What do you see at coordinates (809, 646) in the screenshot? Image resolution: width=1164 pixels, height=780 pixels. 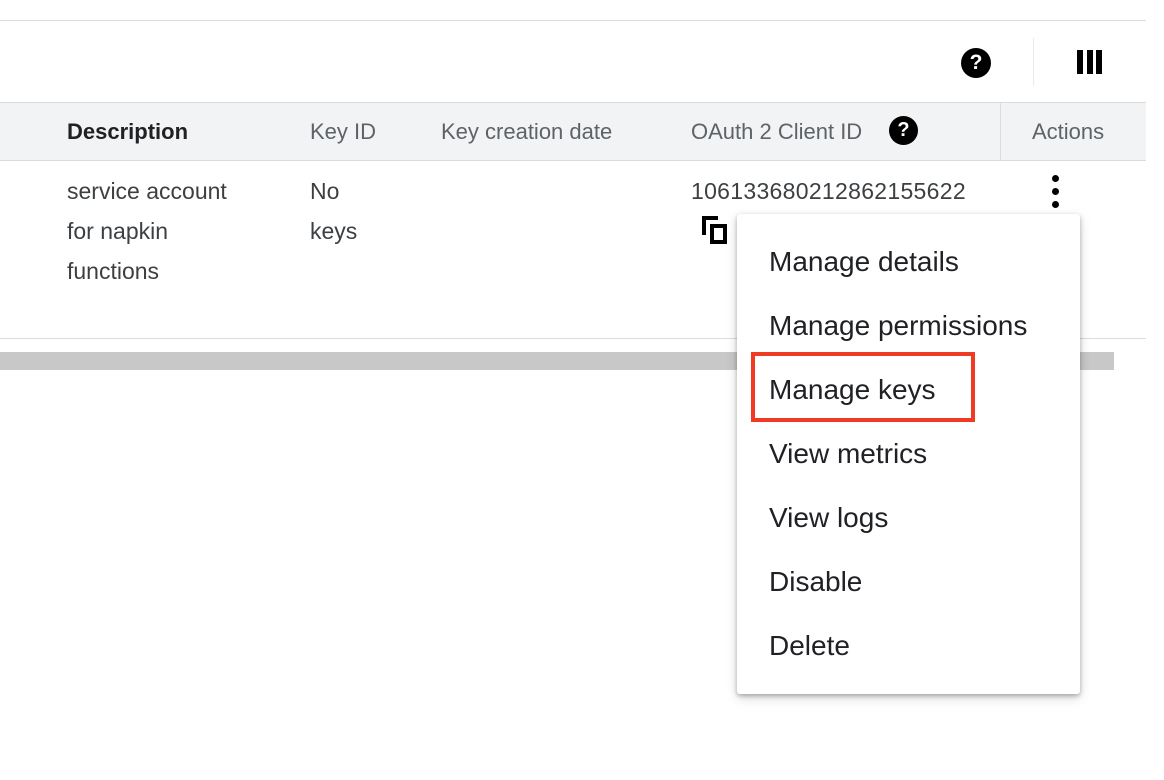 I see `menu-item-delete: Delete` at bounding box center [809, 646].